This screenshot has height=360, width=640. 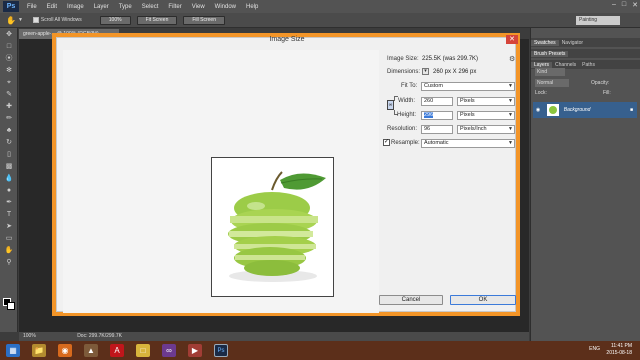 What do you see at coordinates (75, 7) in the screenshot?
I see `menu-image: Image` at bounding box center [75, 7].